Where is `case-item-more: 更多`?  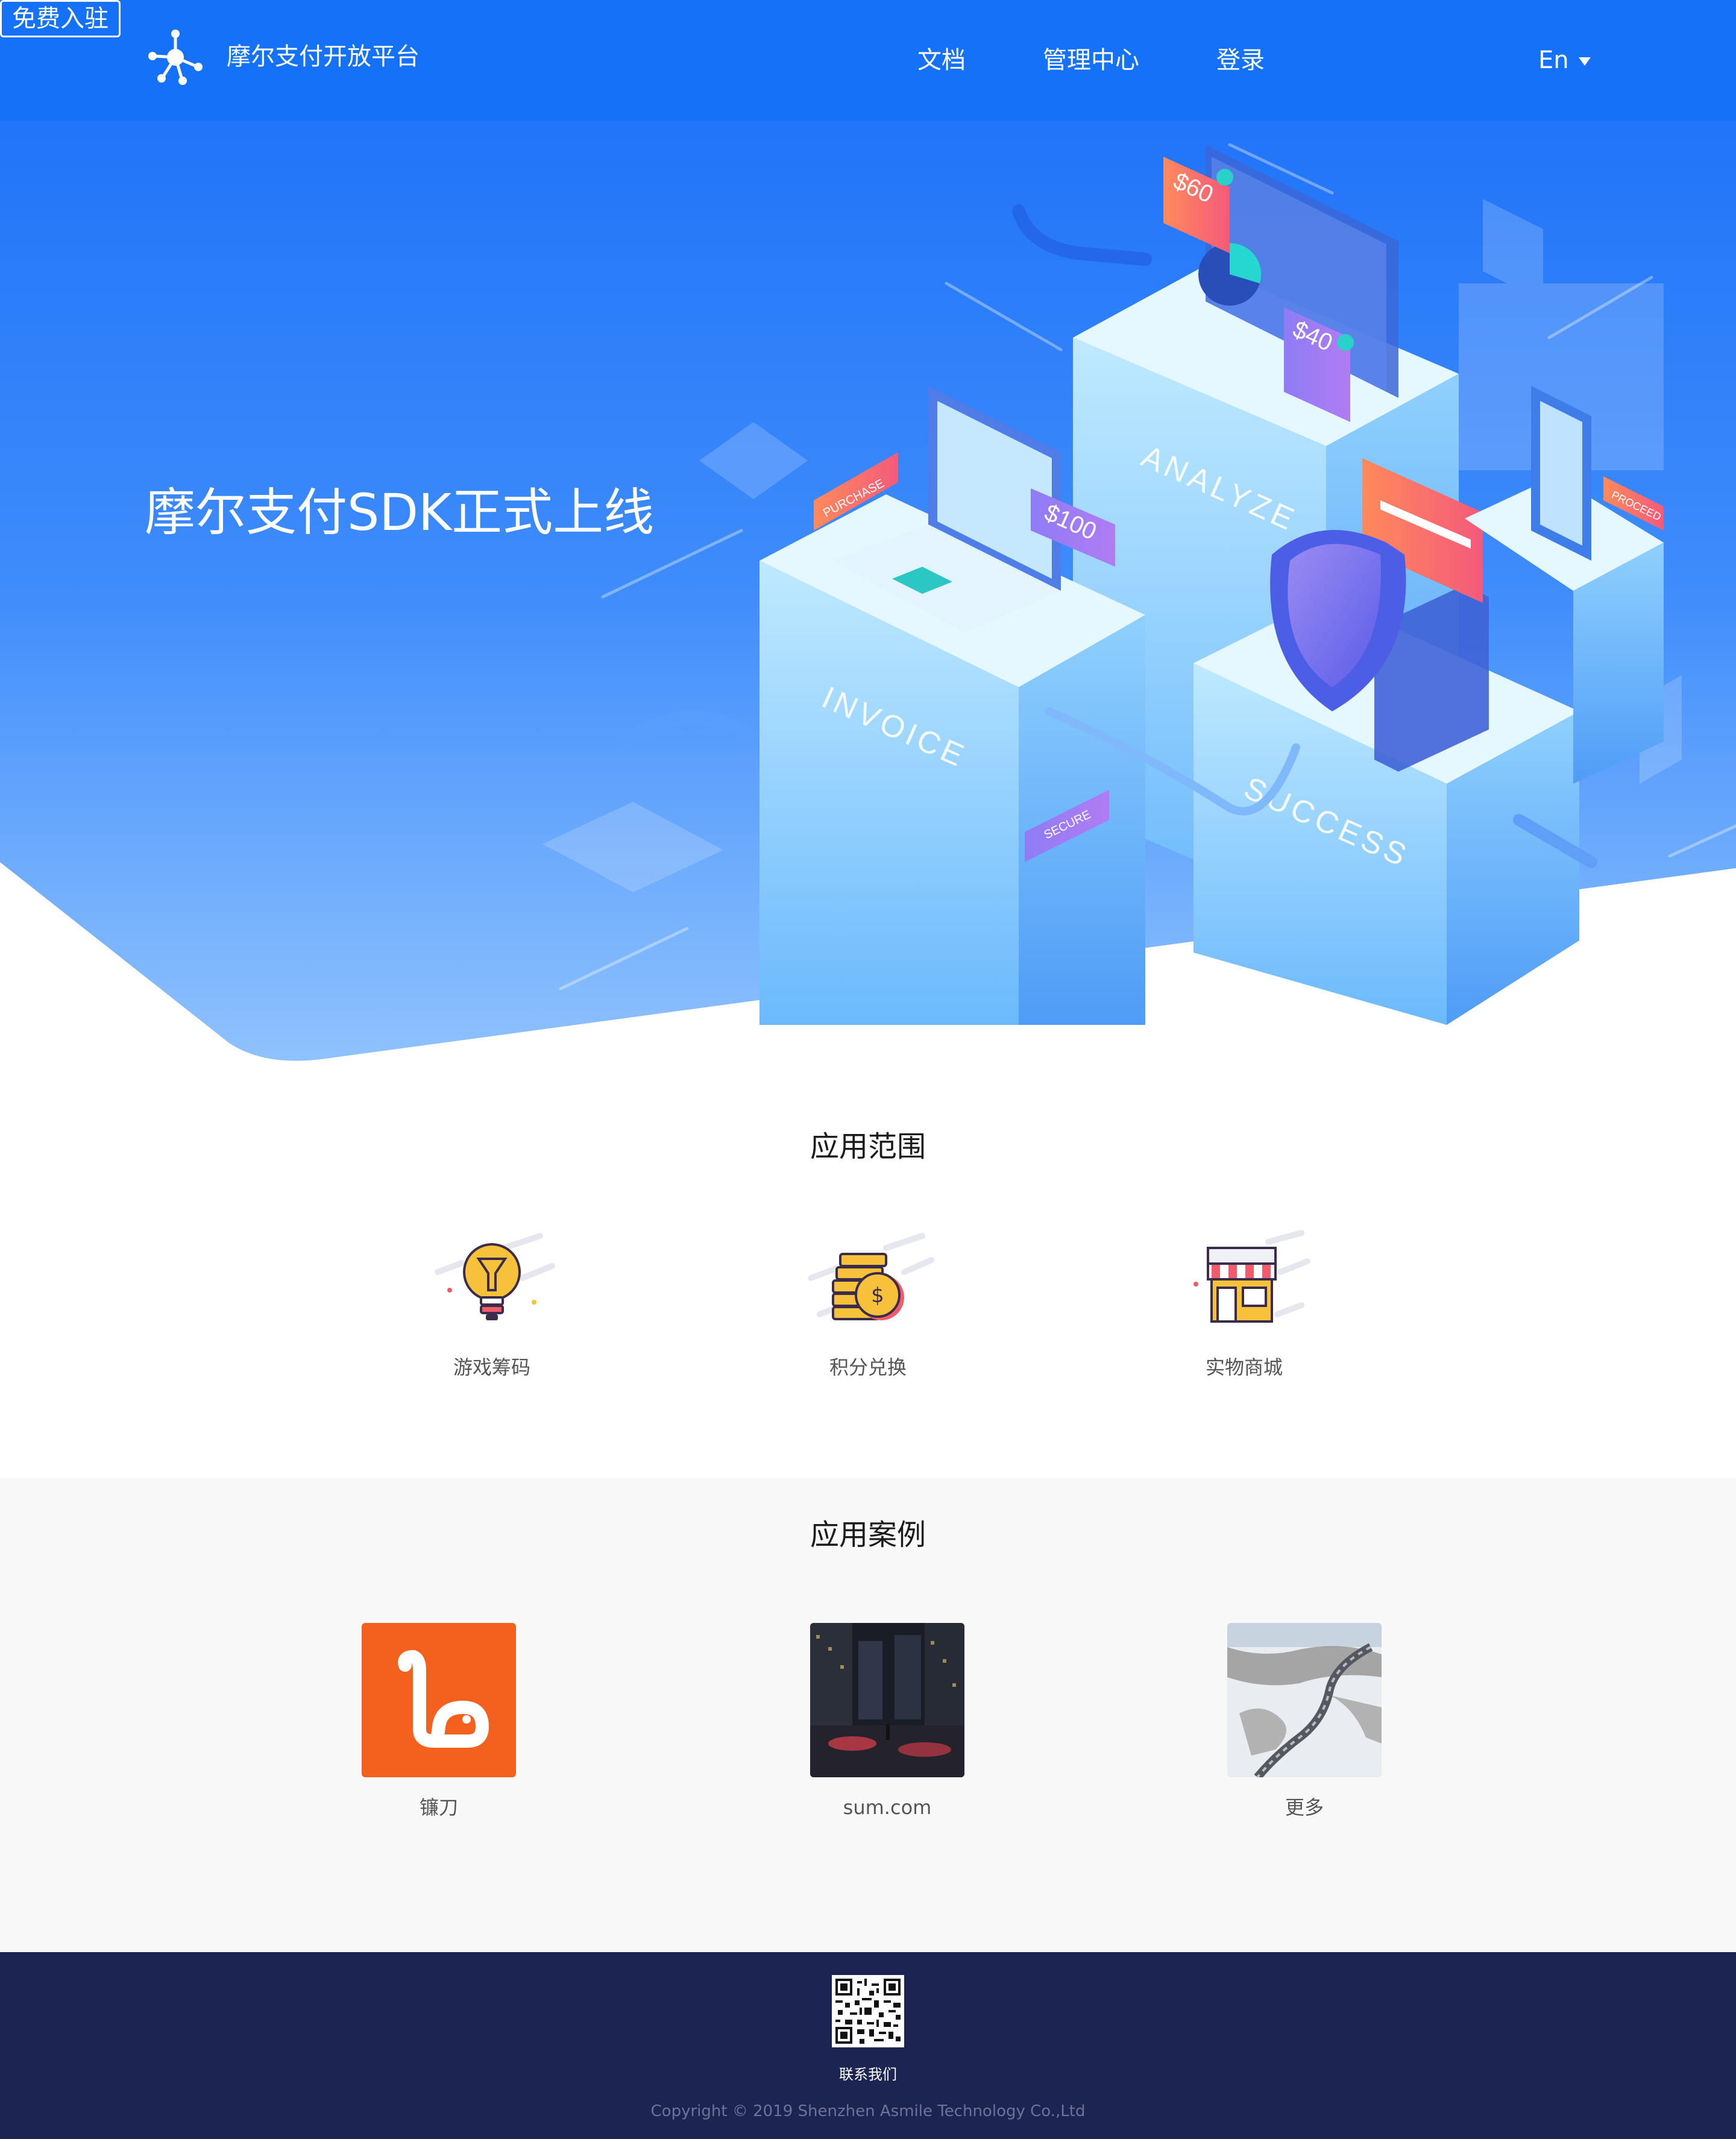
case-item-more: 更多 is located at coordinates (1304, 1722).